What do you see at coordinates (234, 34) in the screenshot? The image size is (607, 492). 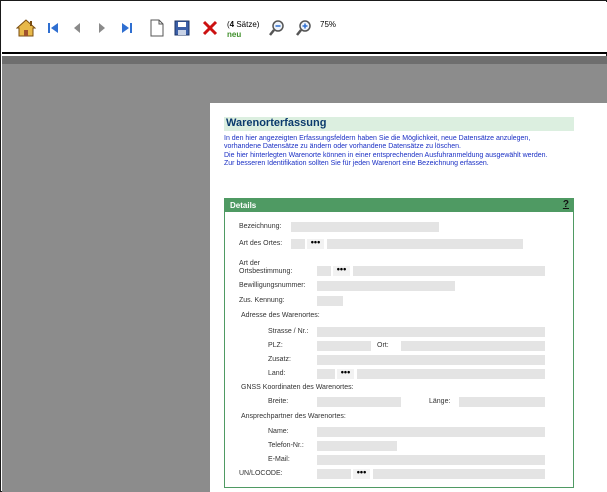 I see `record-status: neu` at bounding box center [234, 34].